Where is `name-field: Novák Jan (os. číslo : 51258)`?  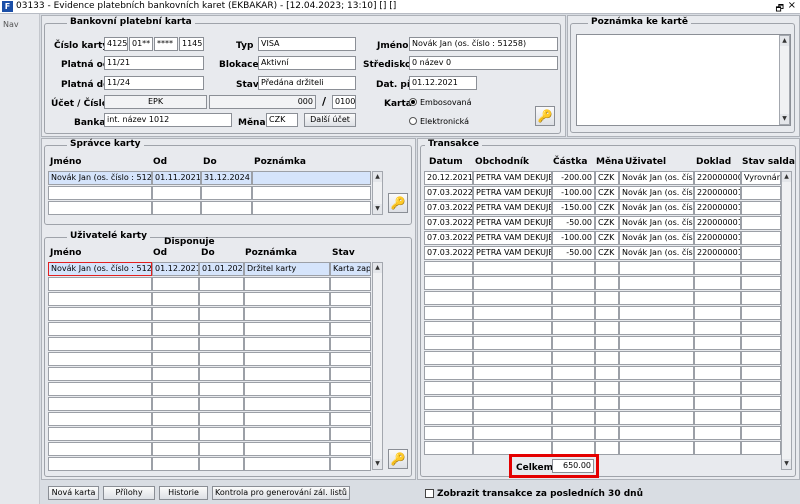 name-field: Novák Jan (os. číslo : 51258) is located at coordinates (483, 44).